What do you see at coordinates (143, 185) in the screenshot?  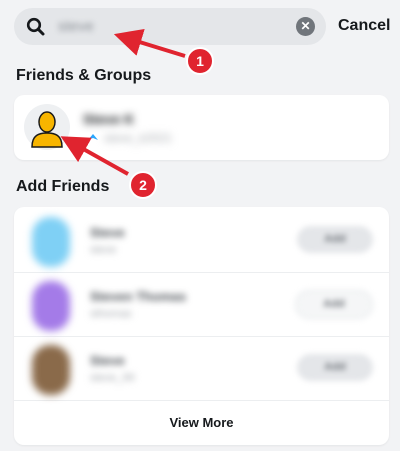 I see `callout-badge-2: 2` at bounding box center [143, 185].